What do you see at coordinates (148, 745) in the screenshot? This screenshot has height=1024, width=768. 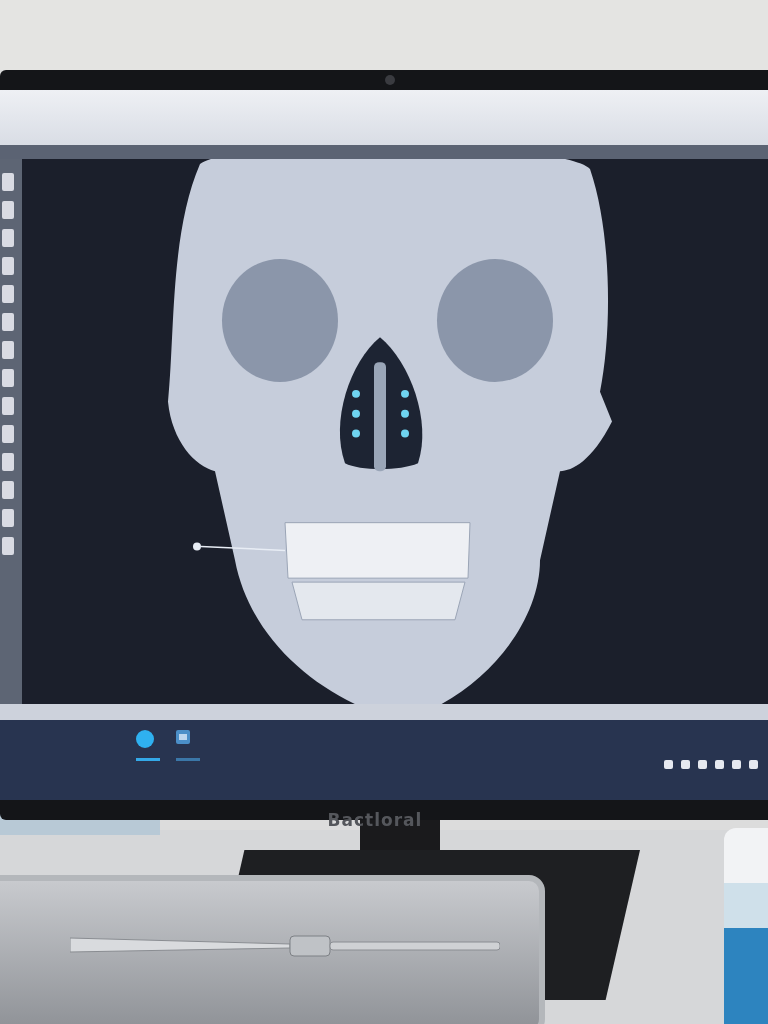 I see `circle-app-icon` at bounding box center [148, 745].